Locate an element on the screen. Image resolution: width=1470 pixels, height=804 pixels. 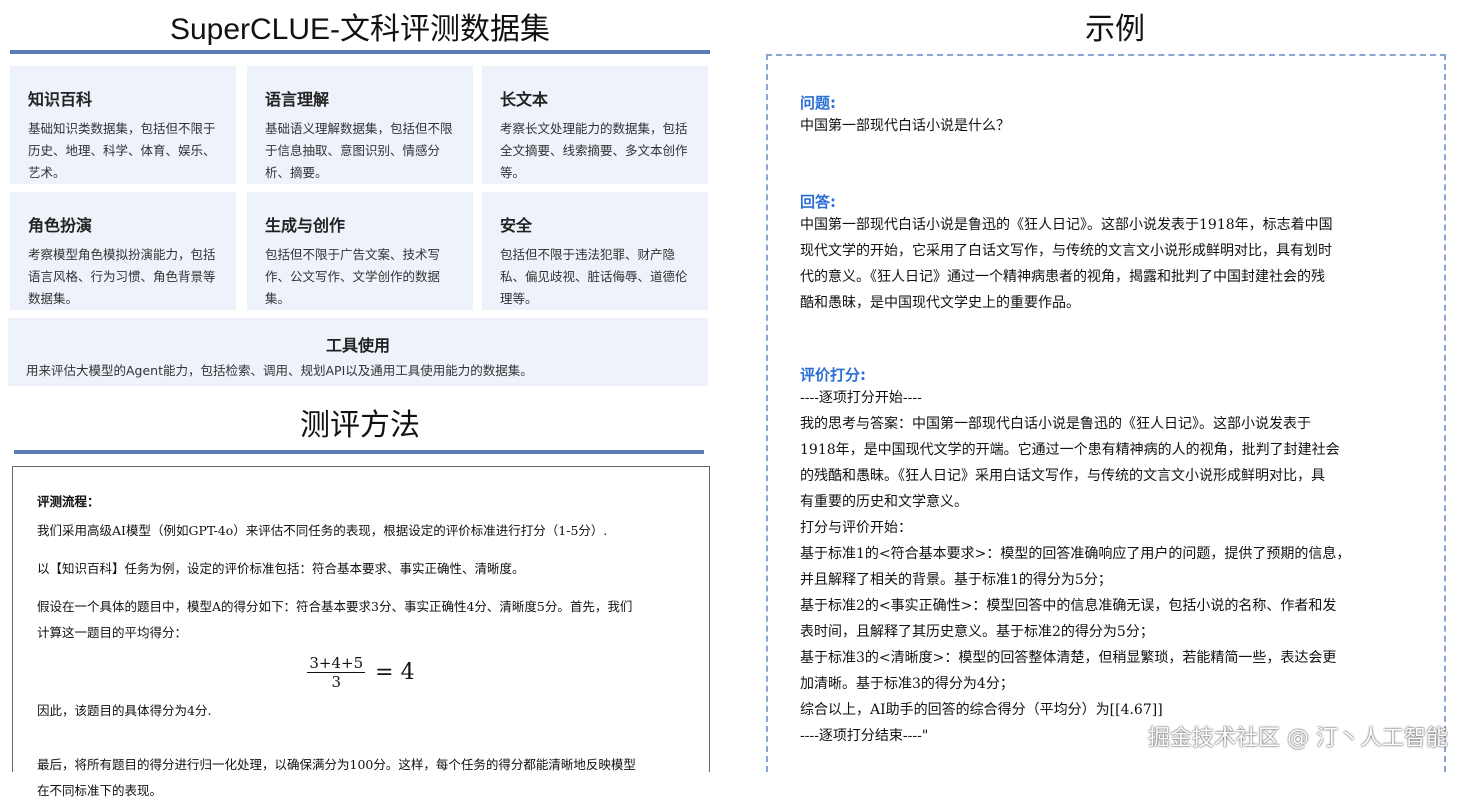
formula-denominator: 3 is located at coordinates (336, 681).